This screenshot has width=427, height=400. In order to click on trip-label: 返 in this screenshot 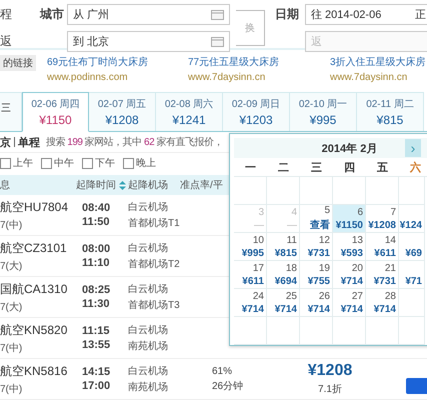, I will do `click(6, 41)`.